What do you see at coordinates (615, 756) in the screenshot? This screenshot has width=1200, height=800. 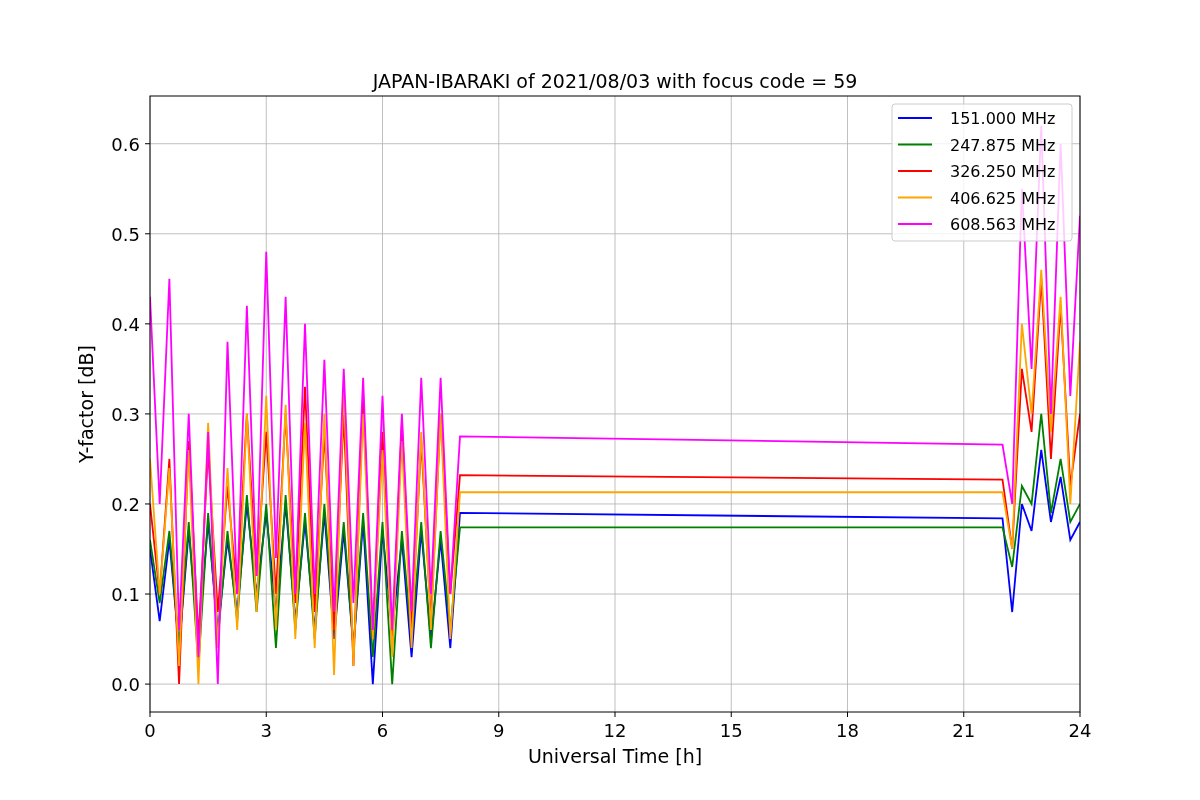 I see `x-axis-label: Universal Time [h]` at bounding box center [615, 756].